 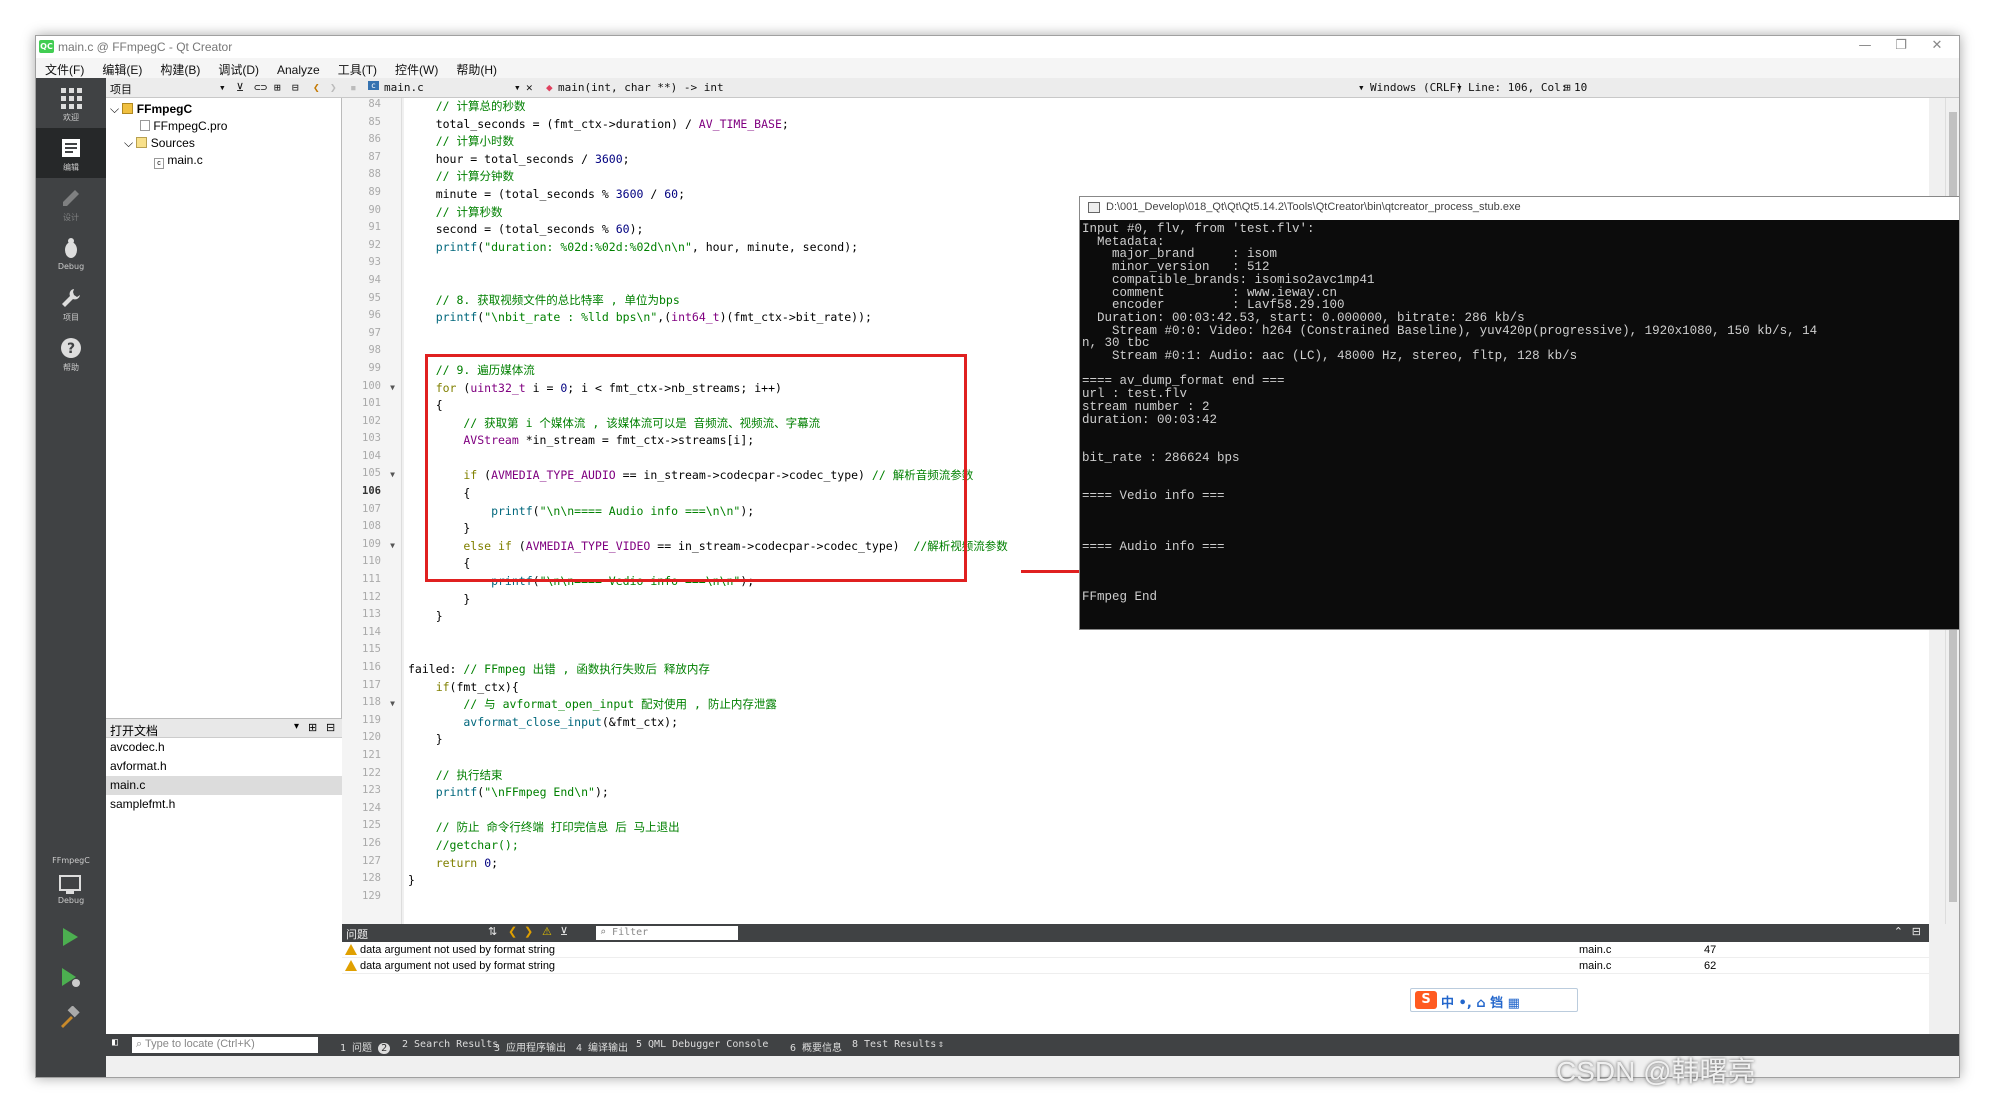 I want to click on tree-pro-file: FFmpegC.pro, so click(x=183, y=126).